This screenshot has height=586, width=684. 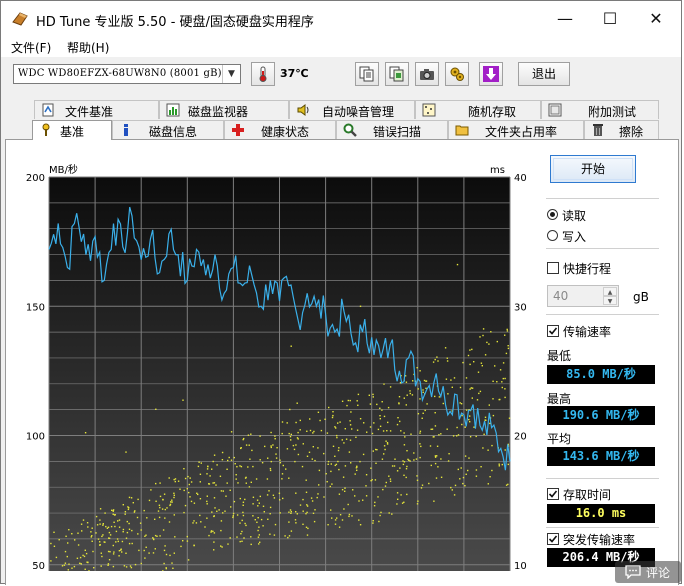 I want to click on tab-error-scan: 错误扫描, so click(x=392, y=129).